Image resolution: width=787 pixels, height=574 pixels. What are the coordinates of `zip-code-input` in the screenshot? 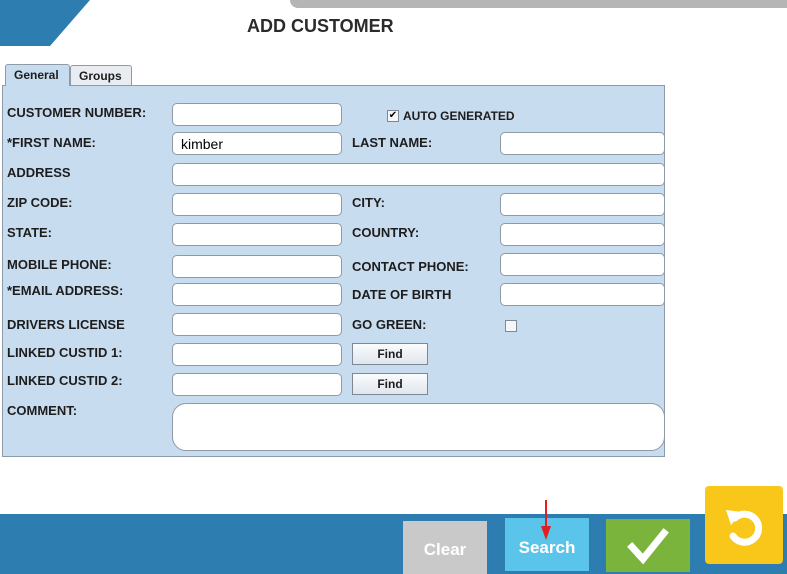 It's located at (257, 204).